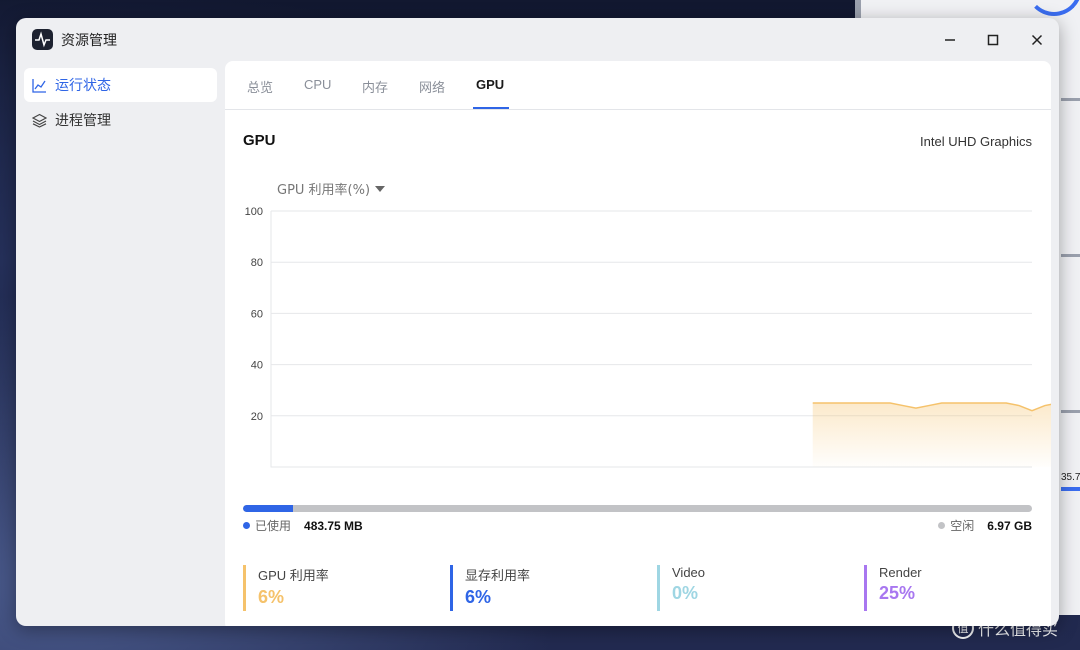 This screenshot has width=1080, height=650. Describe the element at coordinates (257, 417) in the screenshot. I see `y-tick-label: 20` at that location.